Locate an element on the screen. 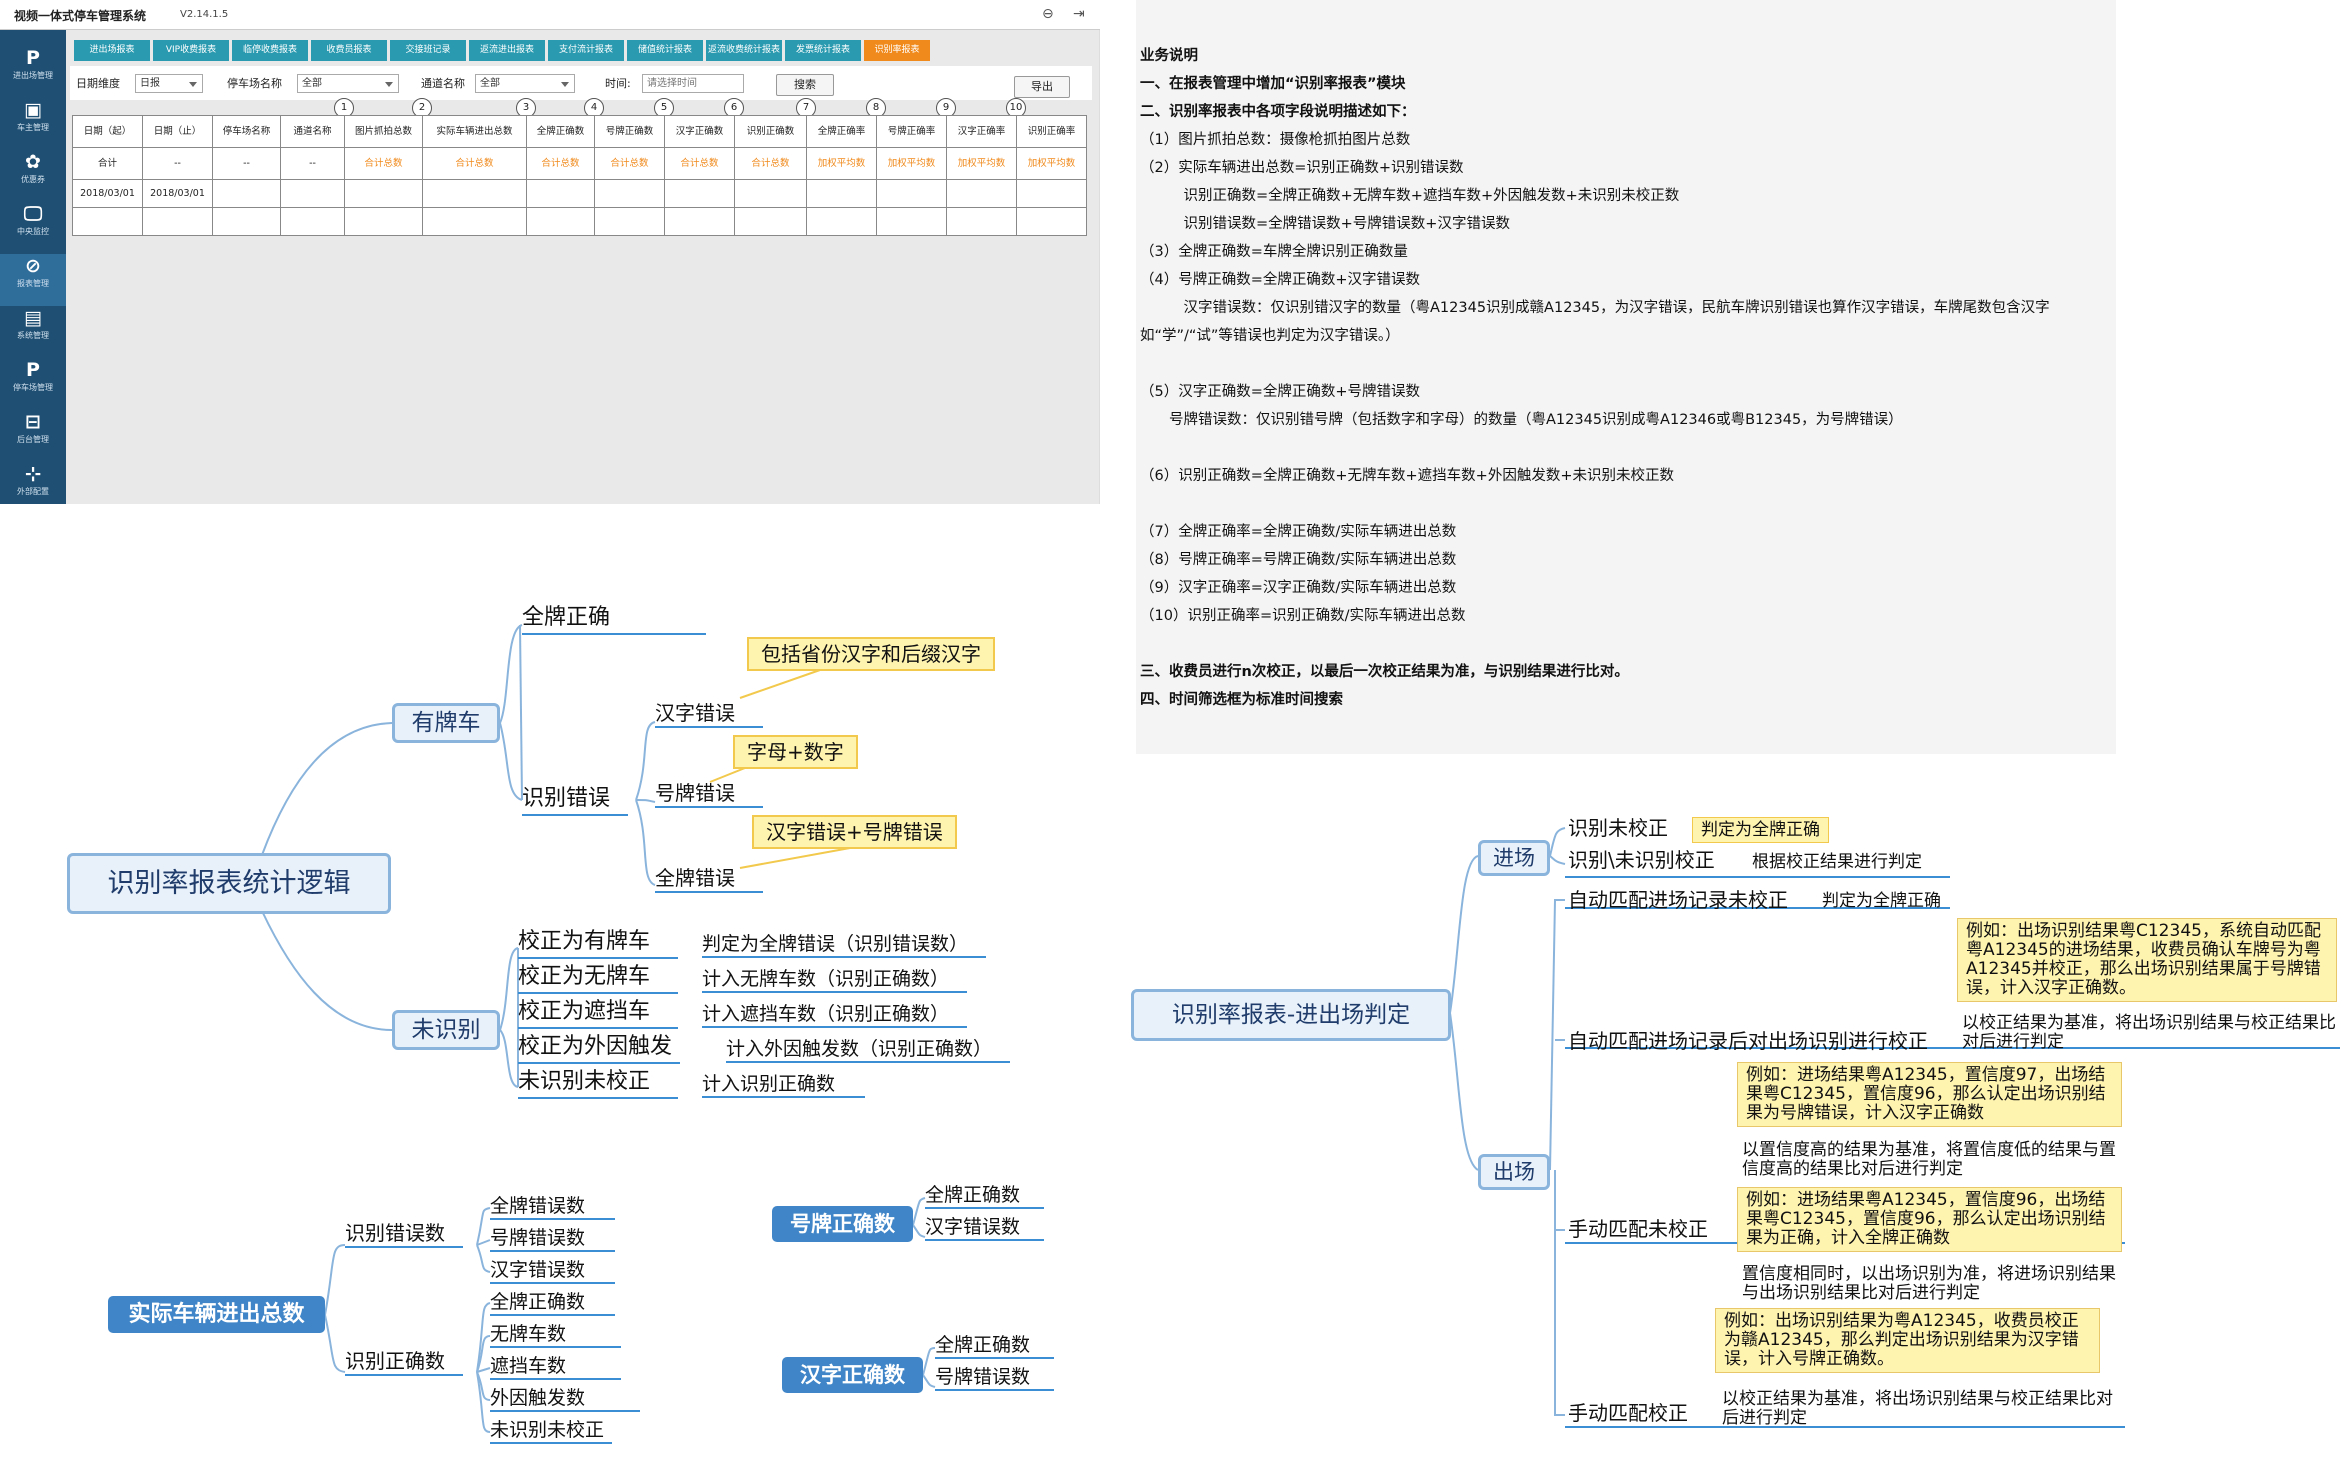 The image size is (2350, 1459). sidebar-item-0: P 进出场管理 is located at coordinates (33, 72).